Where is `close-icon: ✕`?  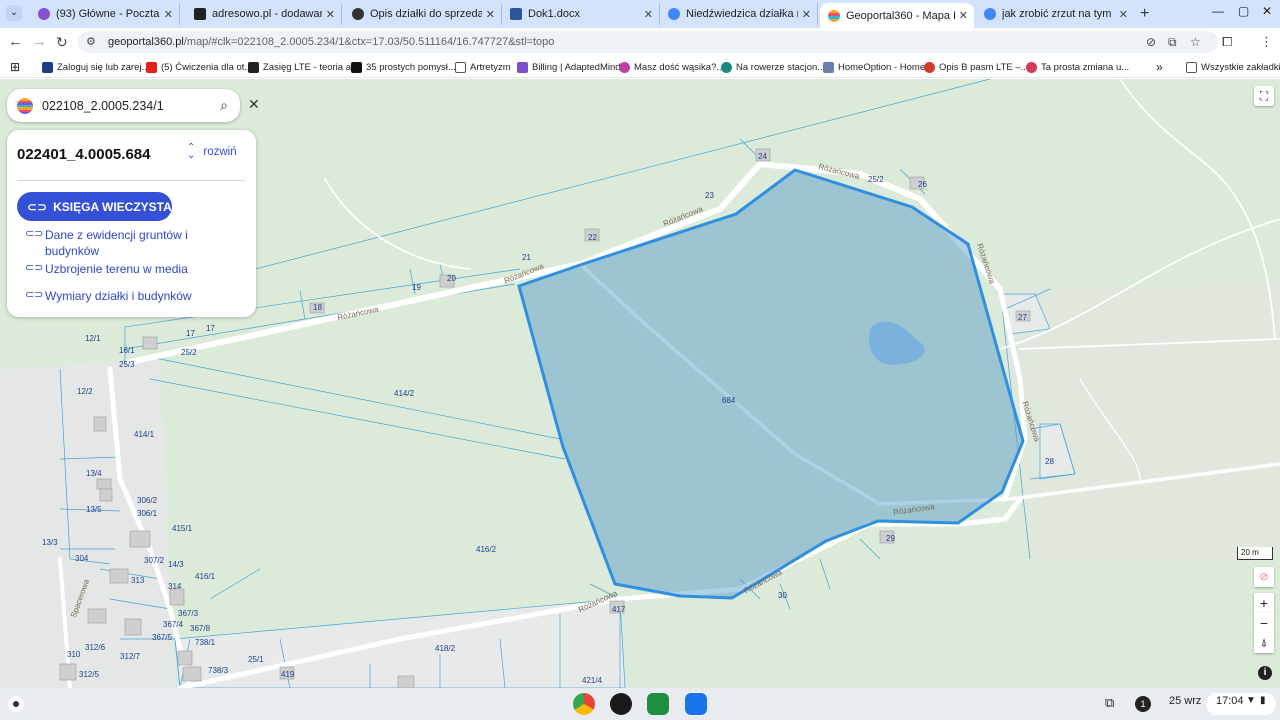
close-icon: ✕ is located at coordinates (254, 104).